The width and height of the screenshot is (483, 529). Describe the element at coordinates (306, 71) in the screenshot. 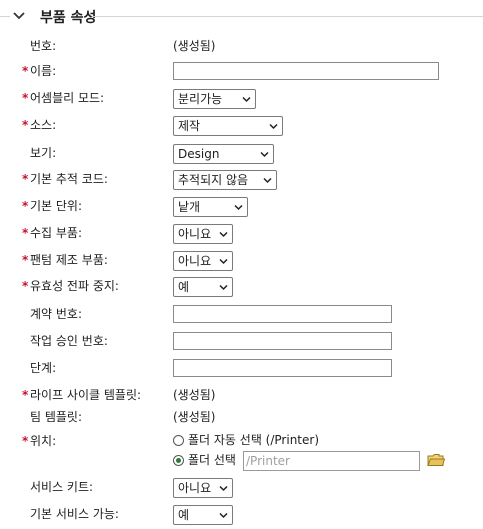

I see `name-input` at that location.